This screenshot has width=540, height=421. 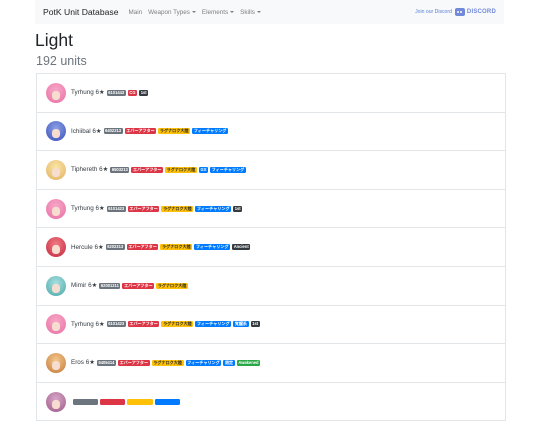 What do you see at coordinates (83, 362) in the screenshot?
I see `unit-name: Eros 6★` at bounding box center [83, 362].